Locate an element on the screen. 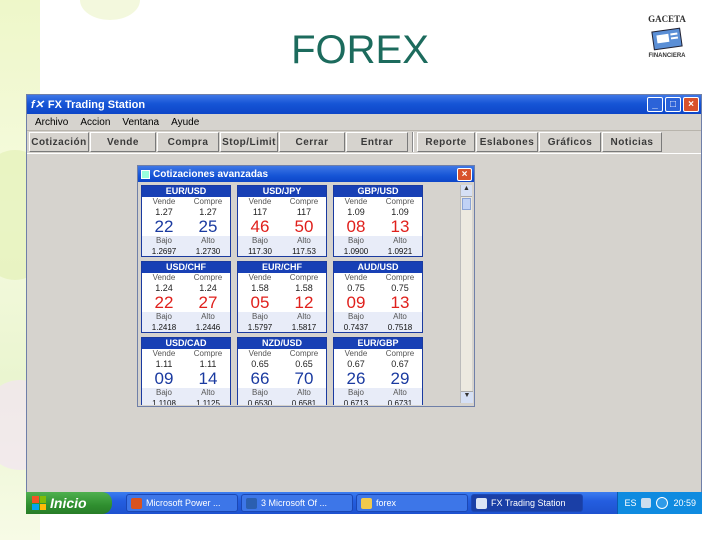 The height and width of the screenshot is (540, 720). buy-price-pips: 70 is located at coordinates (304, 378).